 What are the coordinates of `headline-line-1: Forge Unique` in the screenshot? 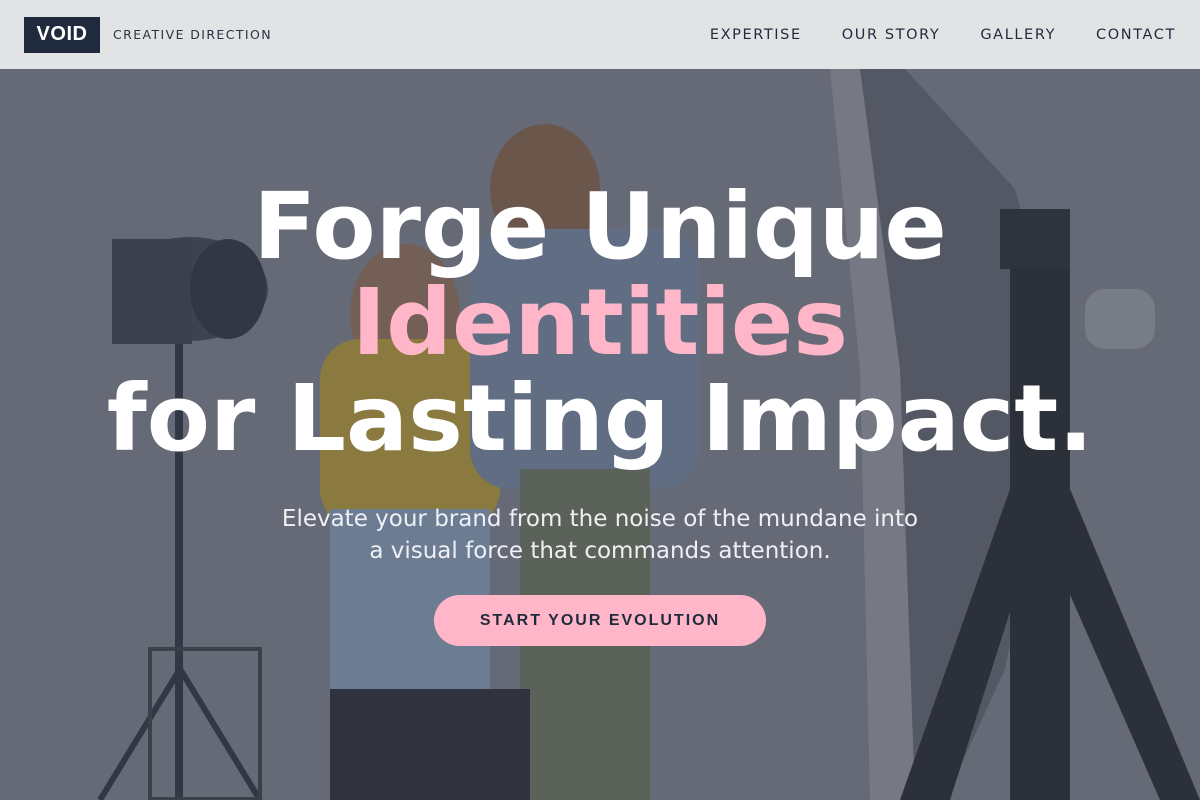 It's located at (600, 226).